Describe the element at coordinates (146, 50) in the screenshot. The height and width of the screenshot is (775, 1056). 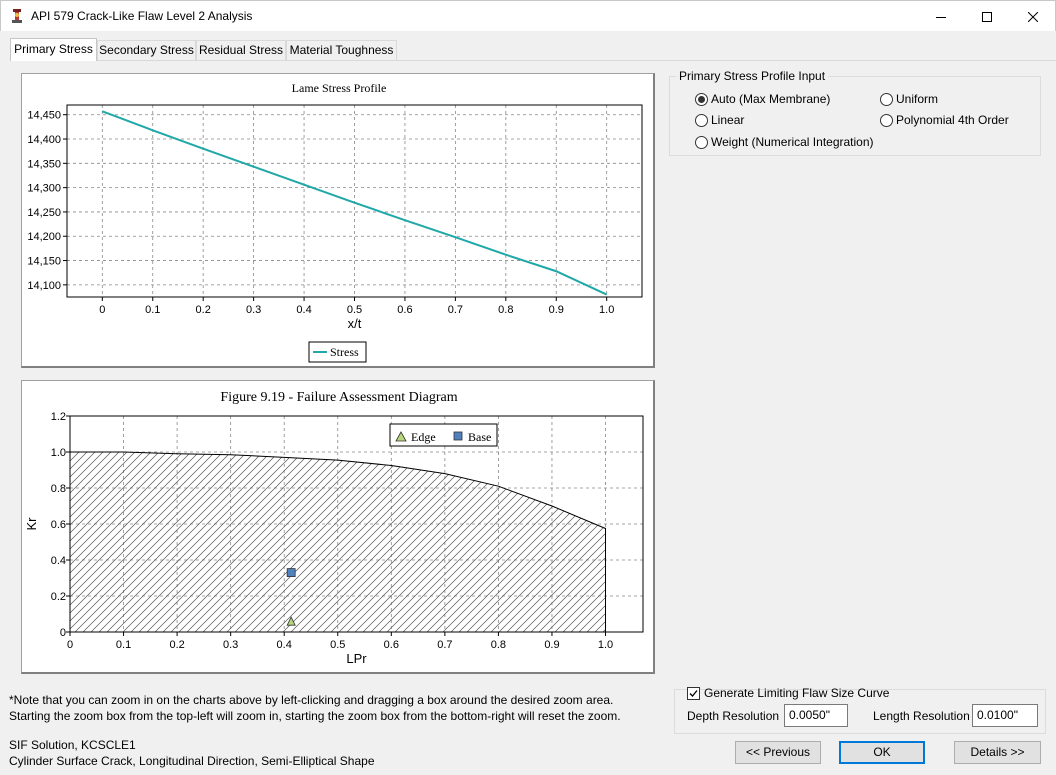
I see `tab-secondary-stress: Secondary Stress` at that location.